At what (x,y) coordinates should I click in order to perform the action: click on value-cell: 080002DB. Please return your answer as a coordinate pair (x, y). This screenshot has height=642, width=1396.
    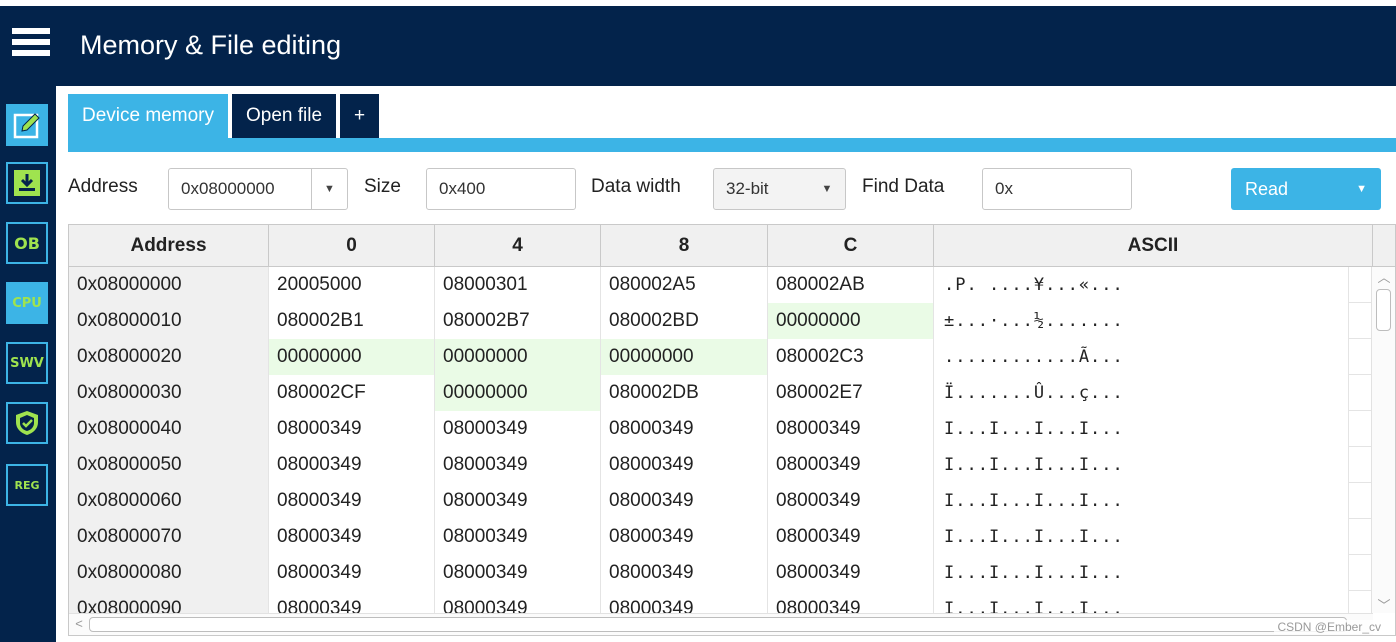
    Looking at the image, I should click on (684, 393).